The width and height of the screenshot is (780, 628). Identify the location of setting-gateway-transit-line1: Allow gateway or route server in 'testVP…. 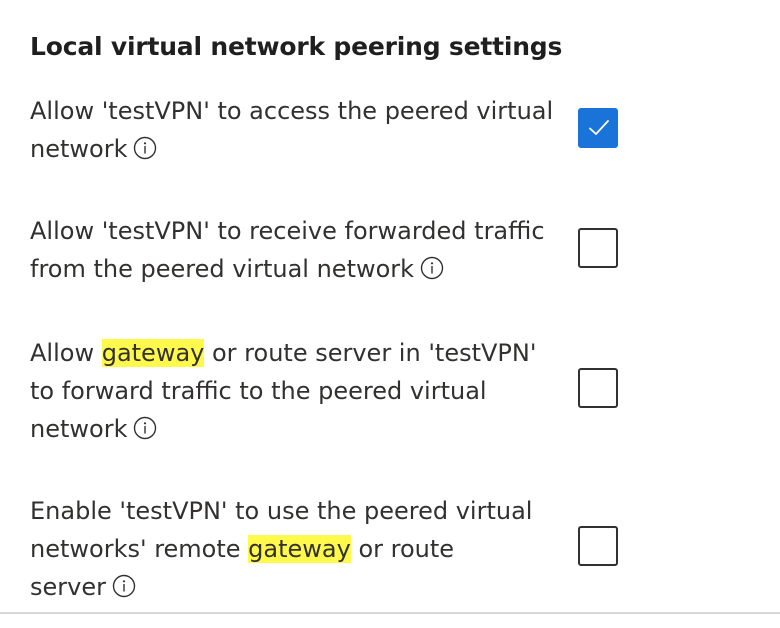
(300, 353).